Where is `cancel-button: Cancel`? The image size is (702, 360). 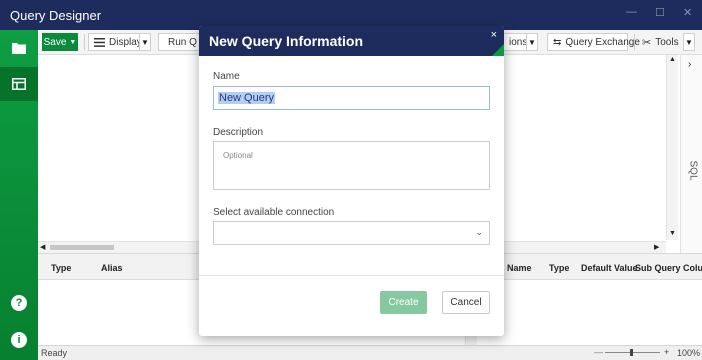 cancel-button: Cancel is located at coordinates (466, 302).